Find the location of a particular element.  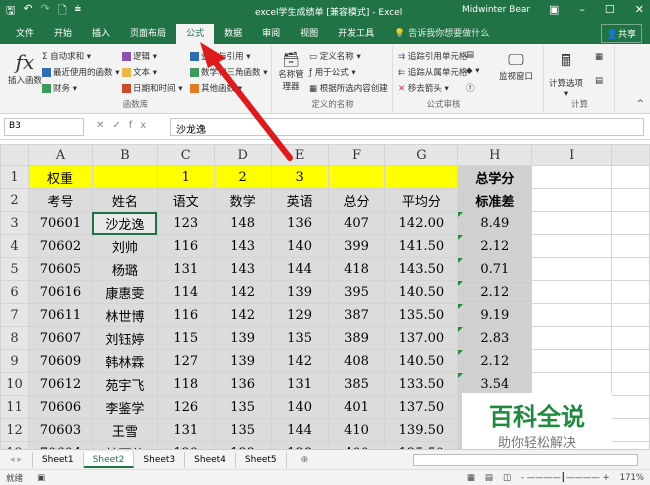

undo-icon: ↶ is located at coordinates (27, 11).